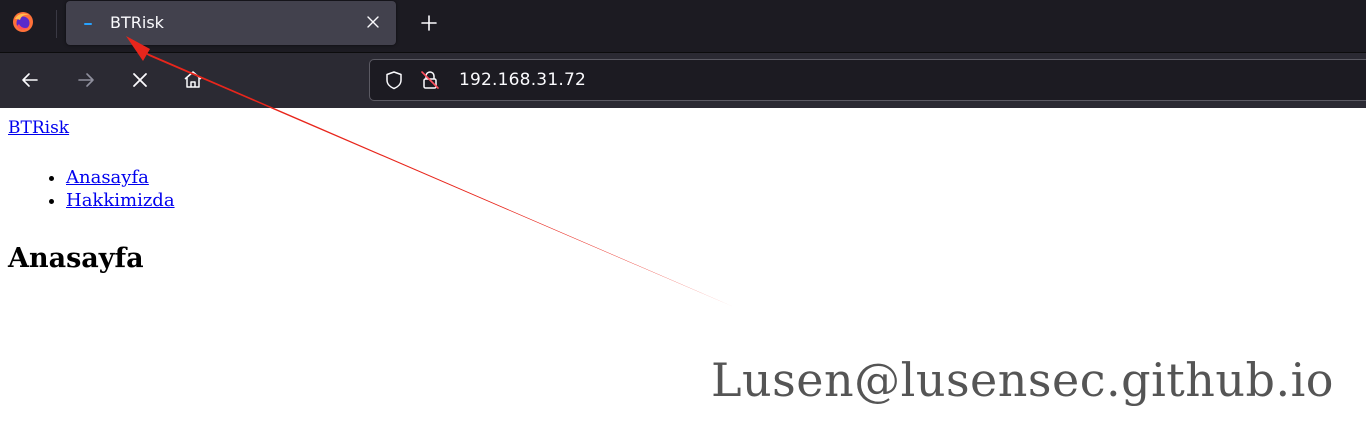 The width and height of the screenshot is (1366, 437). Describe the element at coordinates (23, 22) in the screenshot. I see `firefox-logo-icon` at that location.